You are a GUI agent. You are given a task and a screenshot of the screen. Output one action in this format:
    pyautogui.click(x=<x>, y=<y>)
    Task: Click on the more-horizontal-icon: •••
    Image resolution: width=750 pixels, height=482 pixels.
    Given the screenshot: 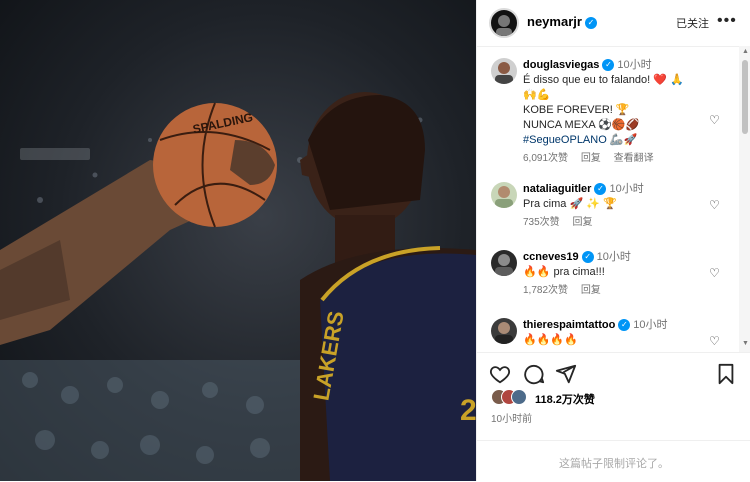 What is the action you would take?
    pyautogui.click(x=727, y=21)
    